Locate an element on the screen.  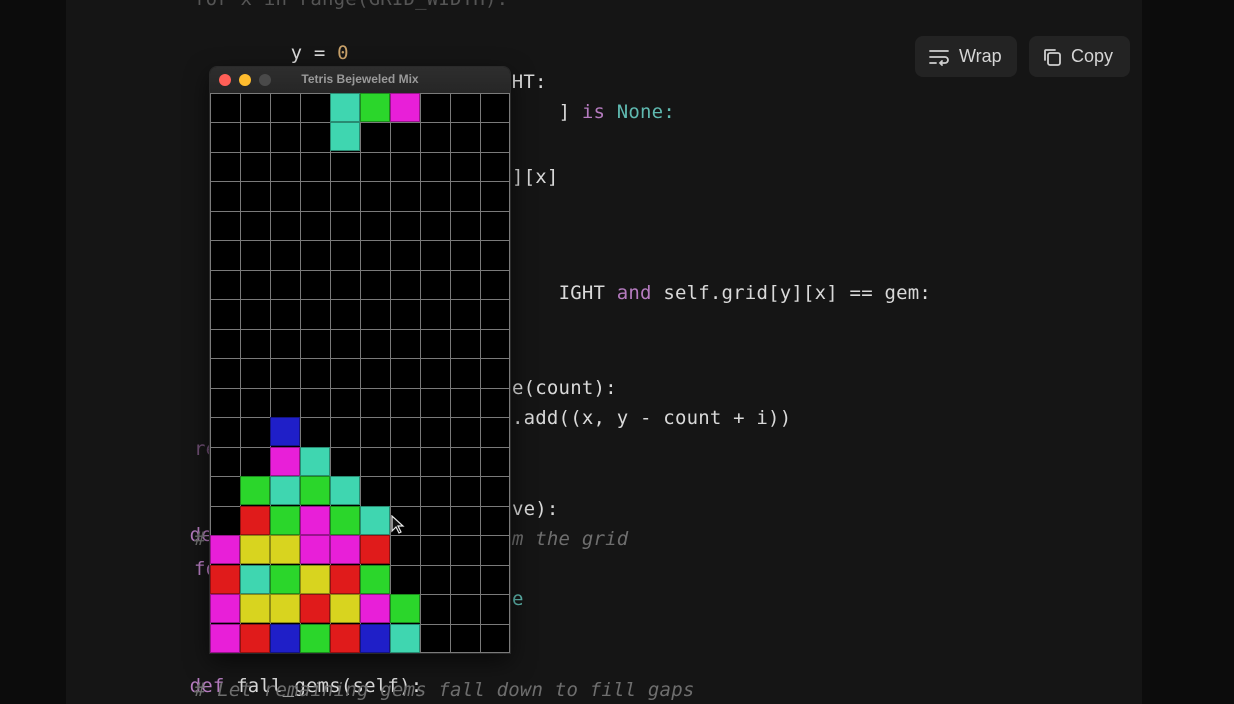
code-text: ] is located at coordinates (570, 112).